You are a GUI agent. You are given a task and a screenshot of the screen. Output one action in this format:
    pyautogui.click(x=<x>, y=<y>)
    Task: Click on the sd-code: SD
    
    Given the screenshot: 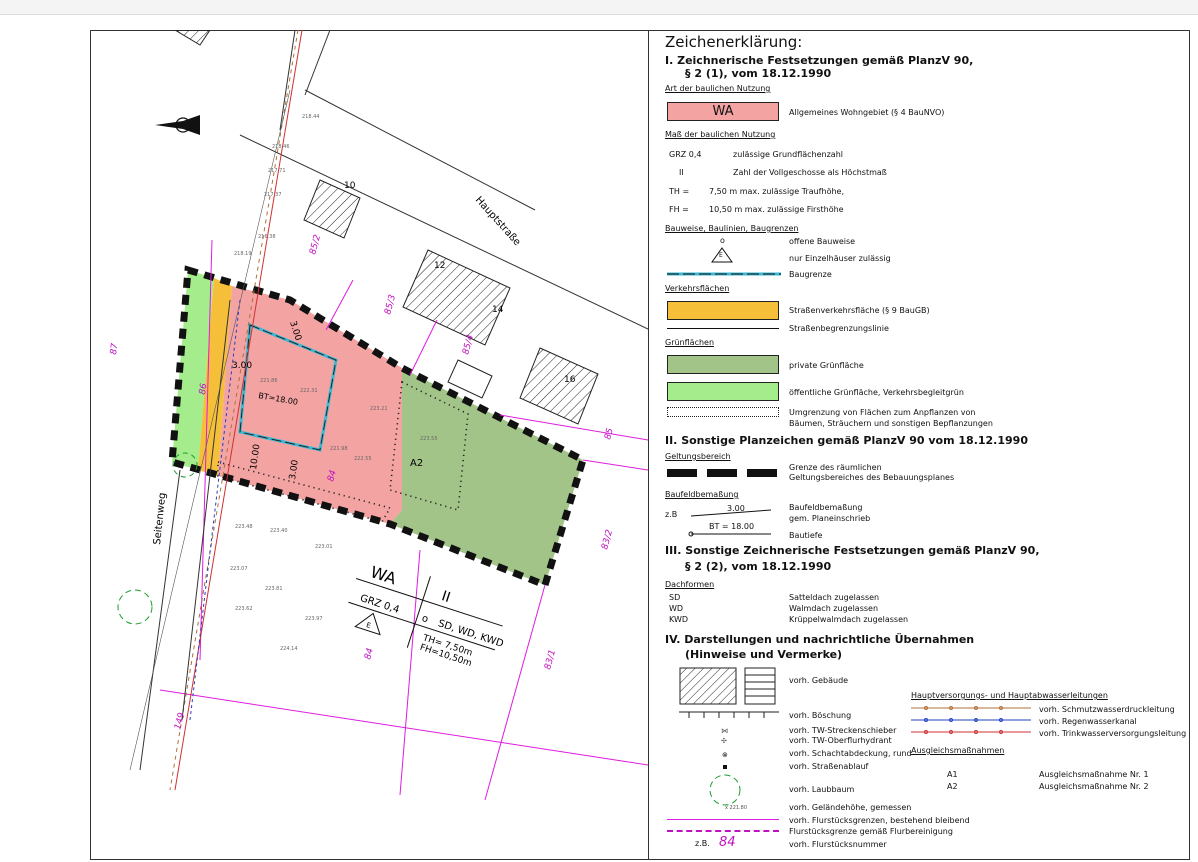 What is the action you would take?
    pyautogui.click(x=675, y=597)
    